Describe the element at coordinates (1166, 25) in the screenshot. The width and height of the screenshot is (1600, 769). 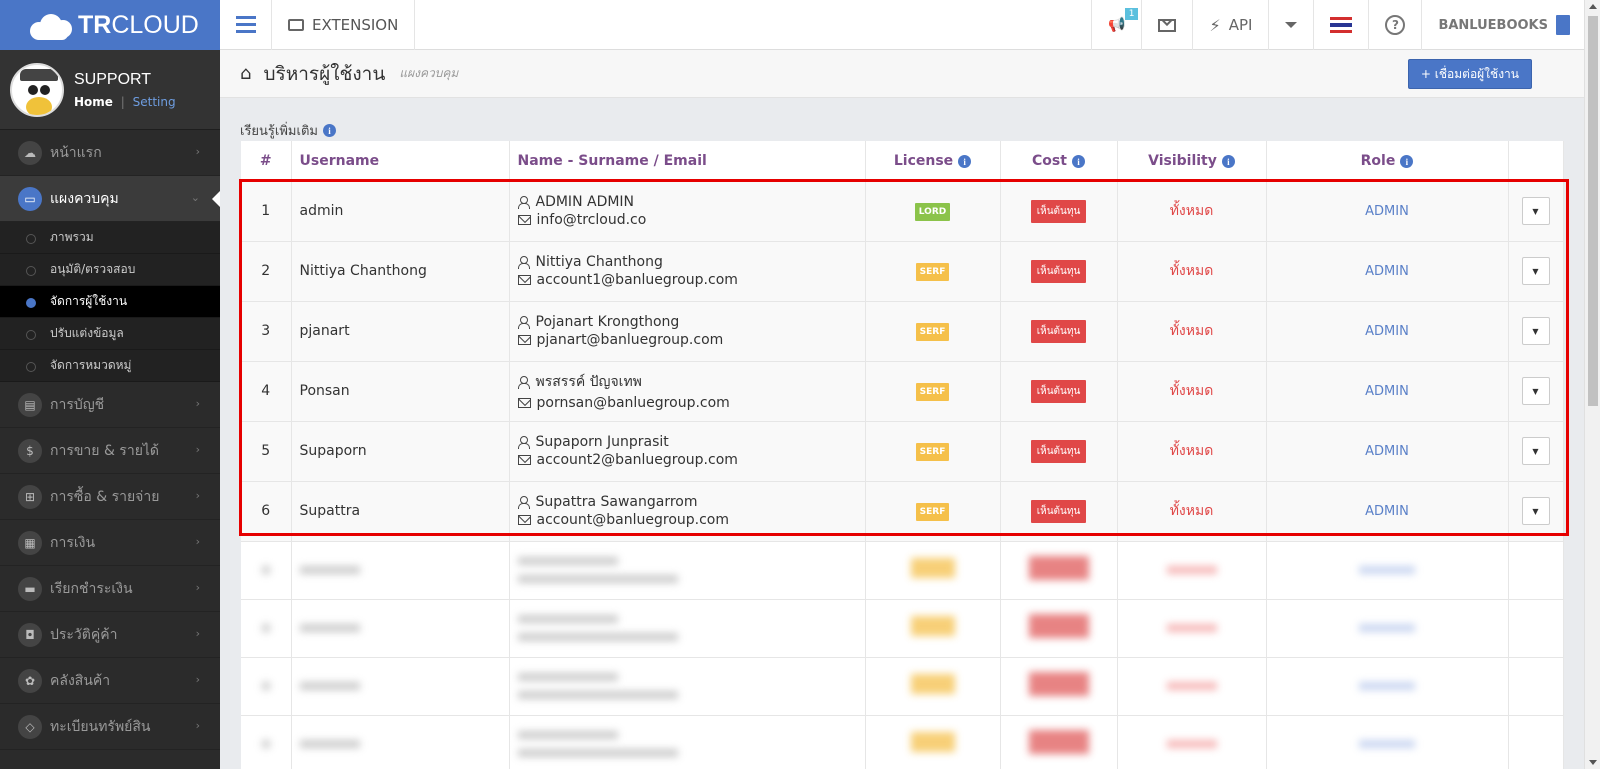
I see `mail-button` at that location.